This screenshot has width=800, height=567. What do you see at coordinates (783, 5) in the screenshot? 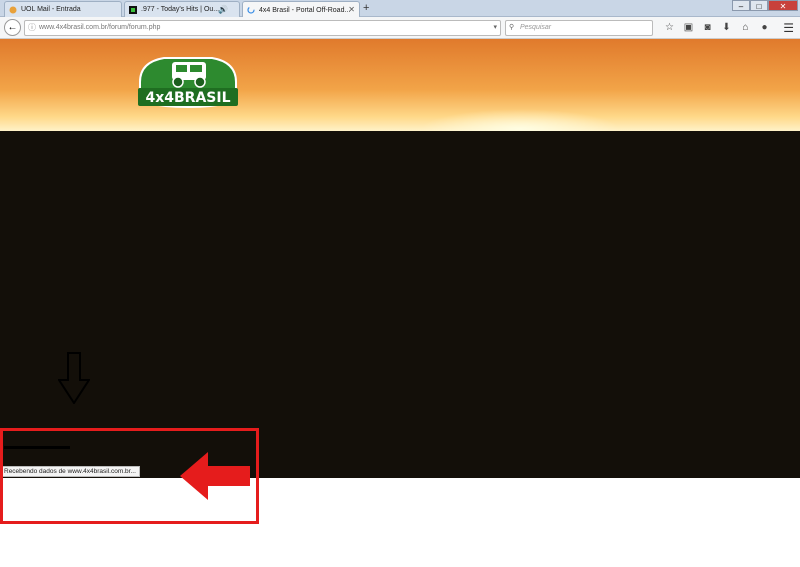
I see `close-window-button: ✕` at bounding box center [783, 5].